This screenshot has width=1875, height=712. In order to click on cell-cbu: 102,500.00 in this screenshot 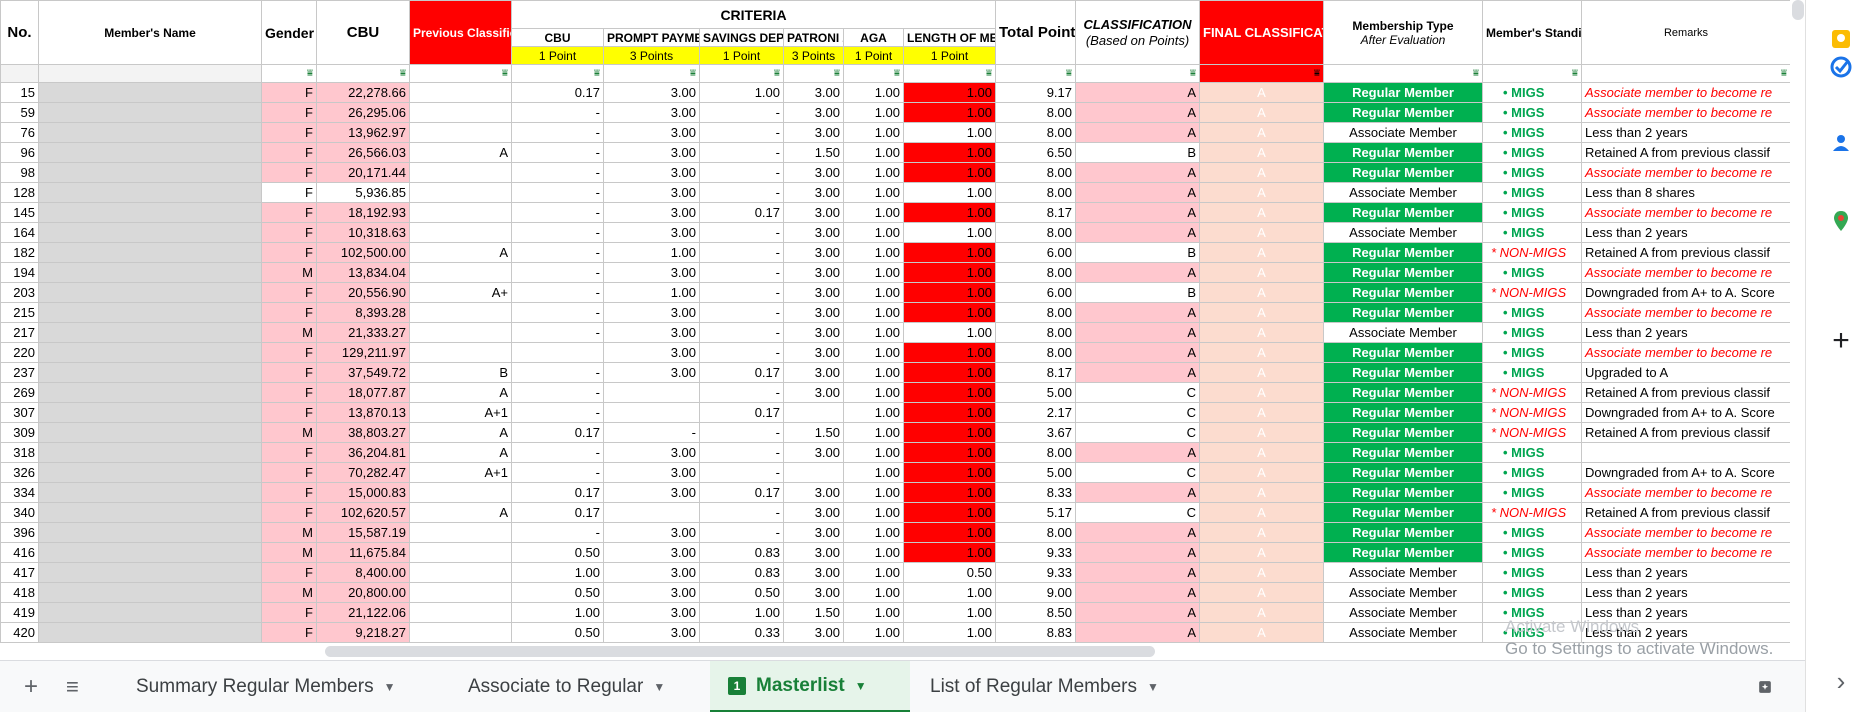, I will do `click(363, 252)`.